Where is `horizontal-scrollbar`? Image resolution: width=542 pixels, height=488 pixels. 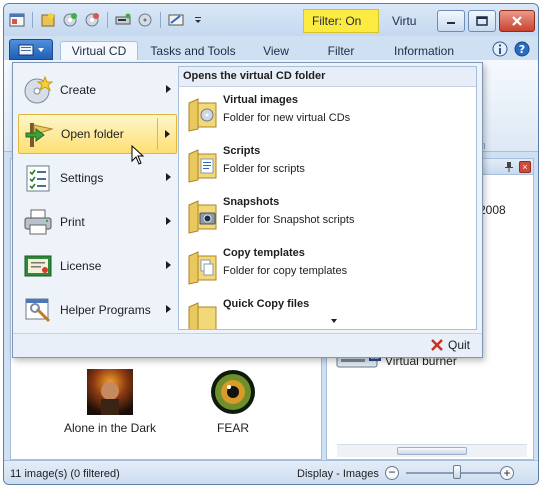
horizontal-scrollbar is located at coordinates (432, 450).